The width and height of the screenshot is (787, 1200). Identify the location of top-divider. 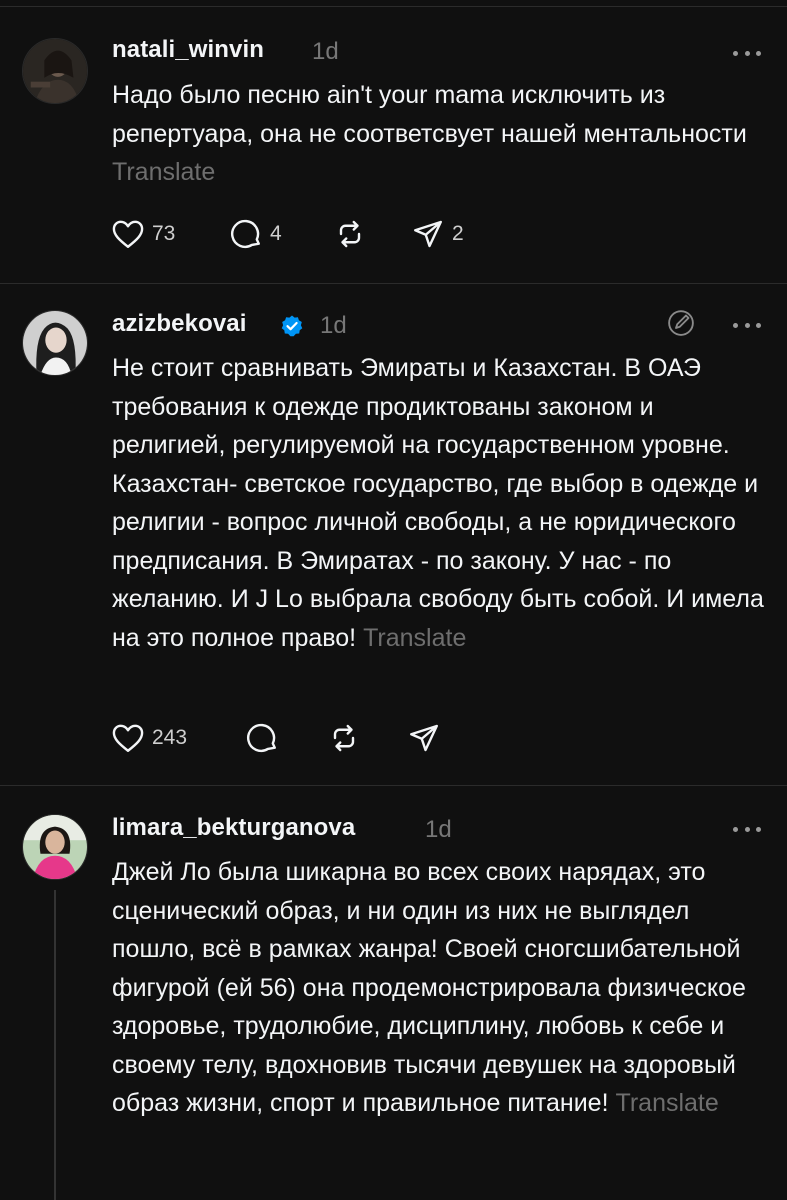
(393, 6).